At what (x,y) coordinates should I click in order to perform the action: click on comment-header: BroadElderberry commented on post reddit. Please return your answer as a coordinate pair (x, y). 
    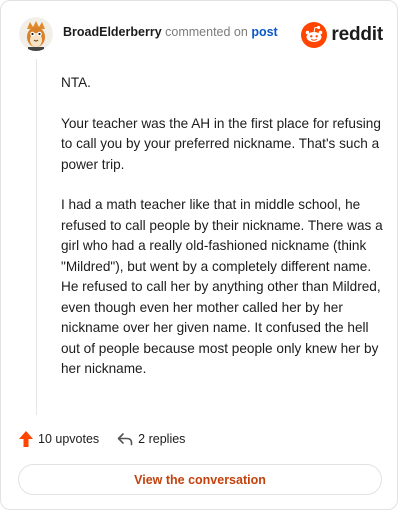
    Looking at the image, I should click on (201, 35).